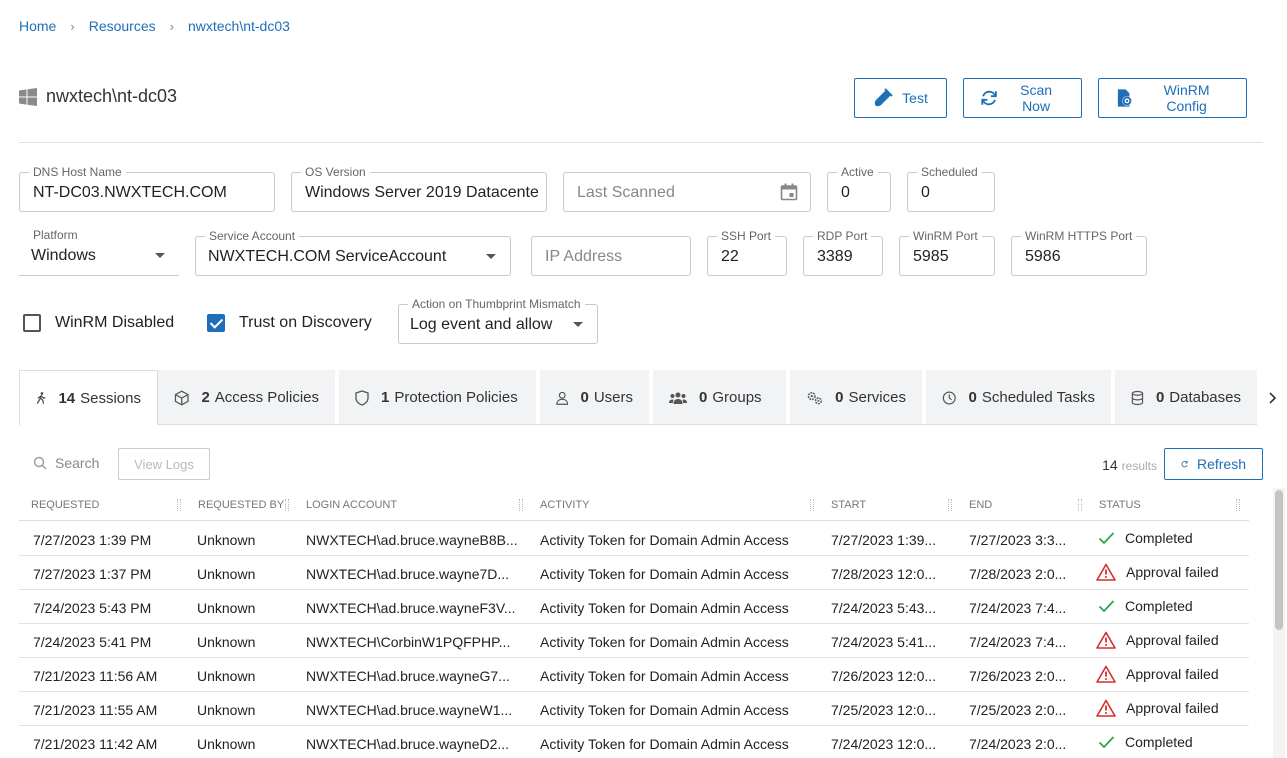  I want to click on calendar-icon, so click(789, 192).